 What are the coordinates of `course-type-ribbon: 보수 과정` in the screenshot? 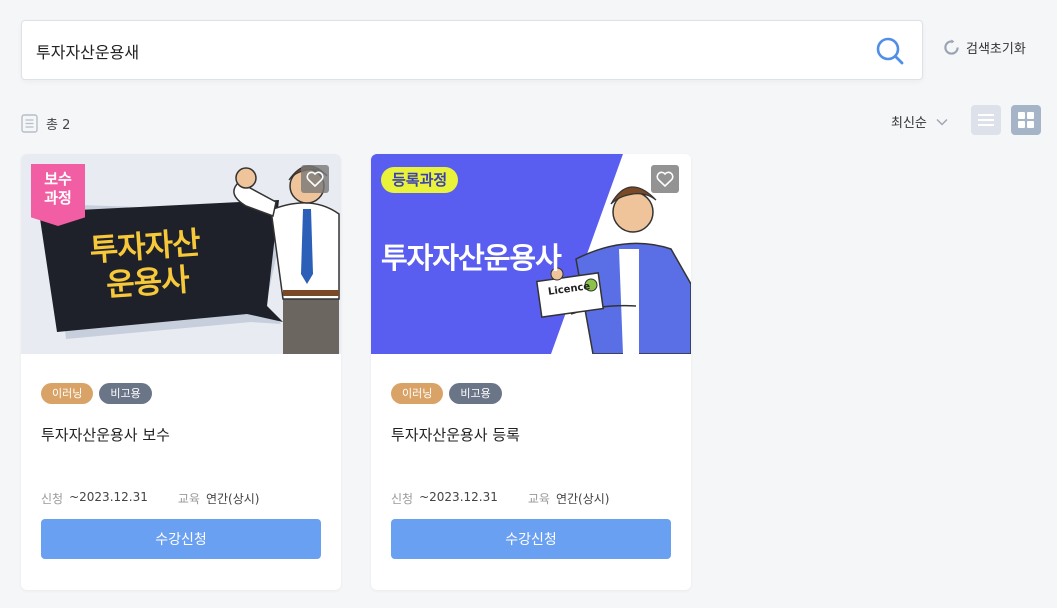 It's located at (58, 195).